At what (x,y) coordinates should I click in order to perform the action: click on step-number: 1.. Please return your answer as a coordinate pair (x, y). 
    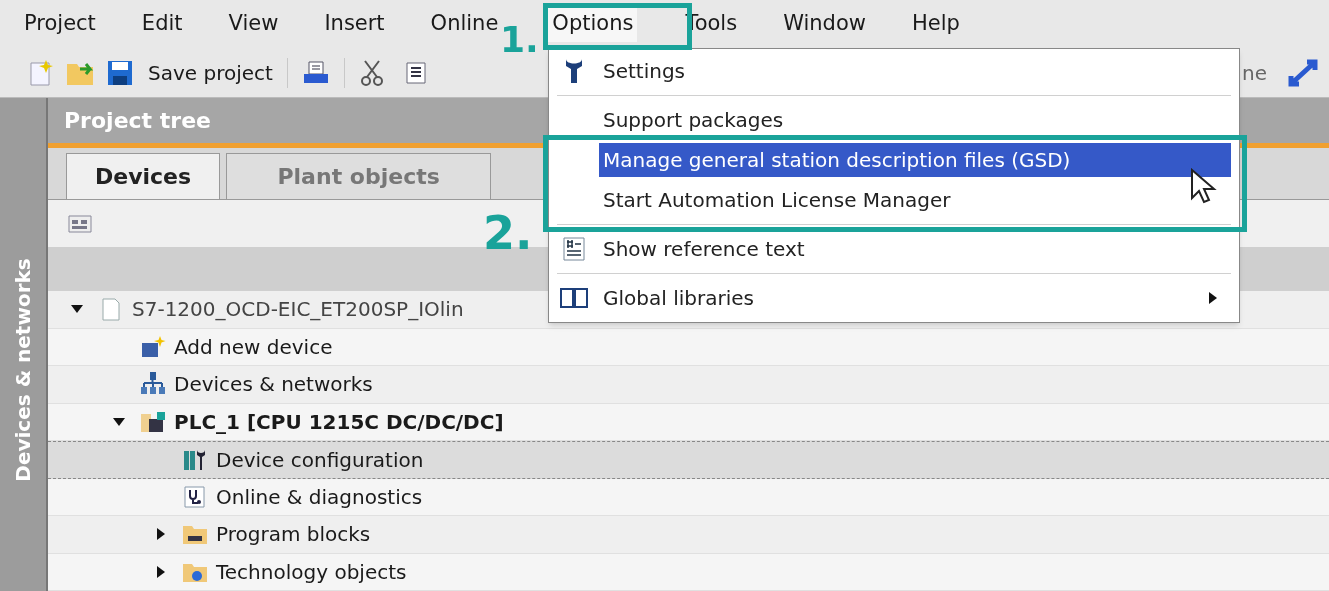
    Looking at the image, I should click on (519, 40).